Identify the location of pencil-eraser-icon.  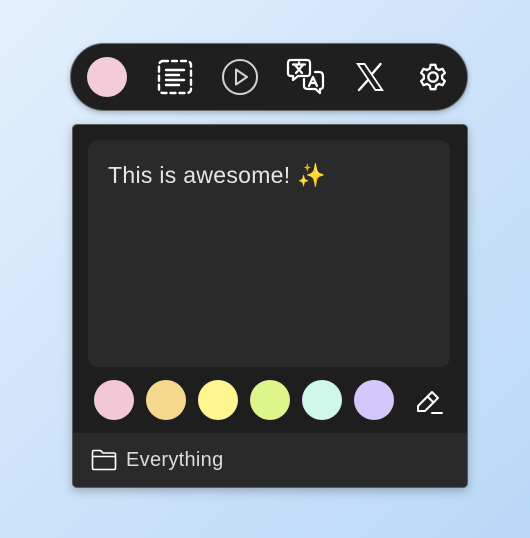
(430, 402).